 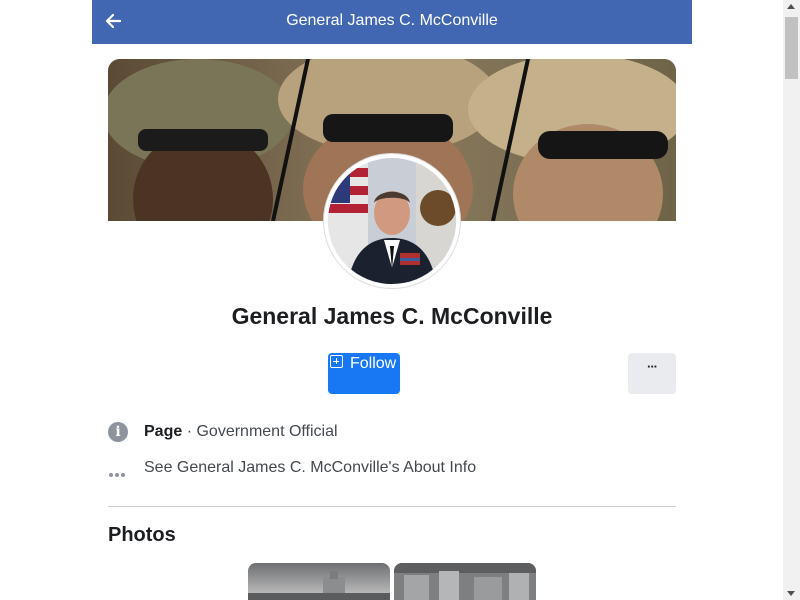 I want to click on profile-picture, so click(x=392, y=221).